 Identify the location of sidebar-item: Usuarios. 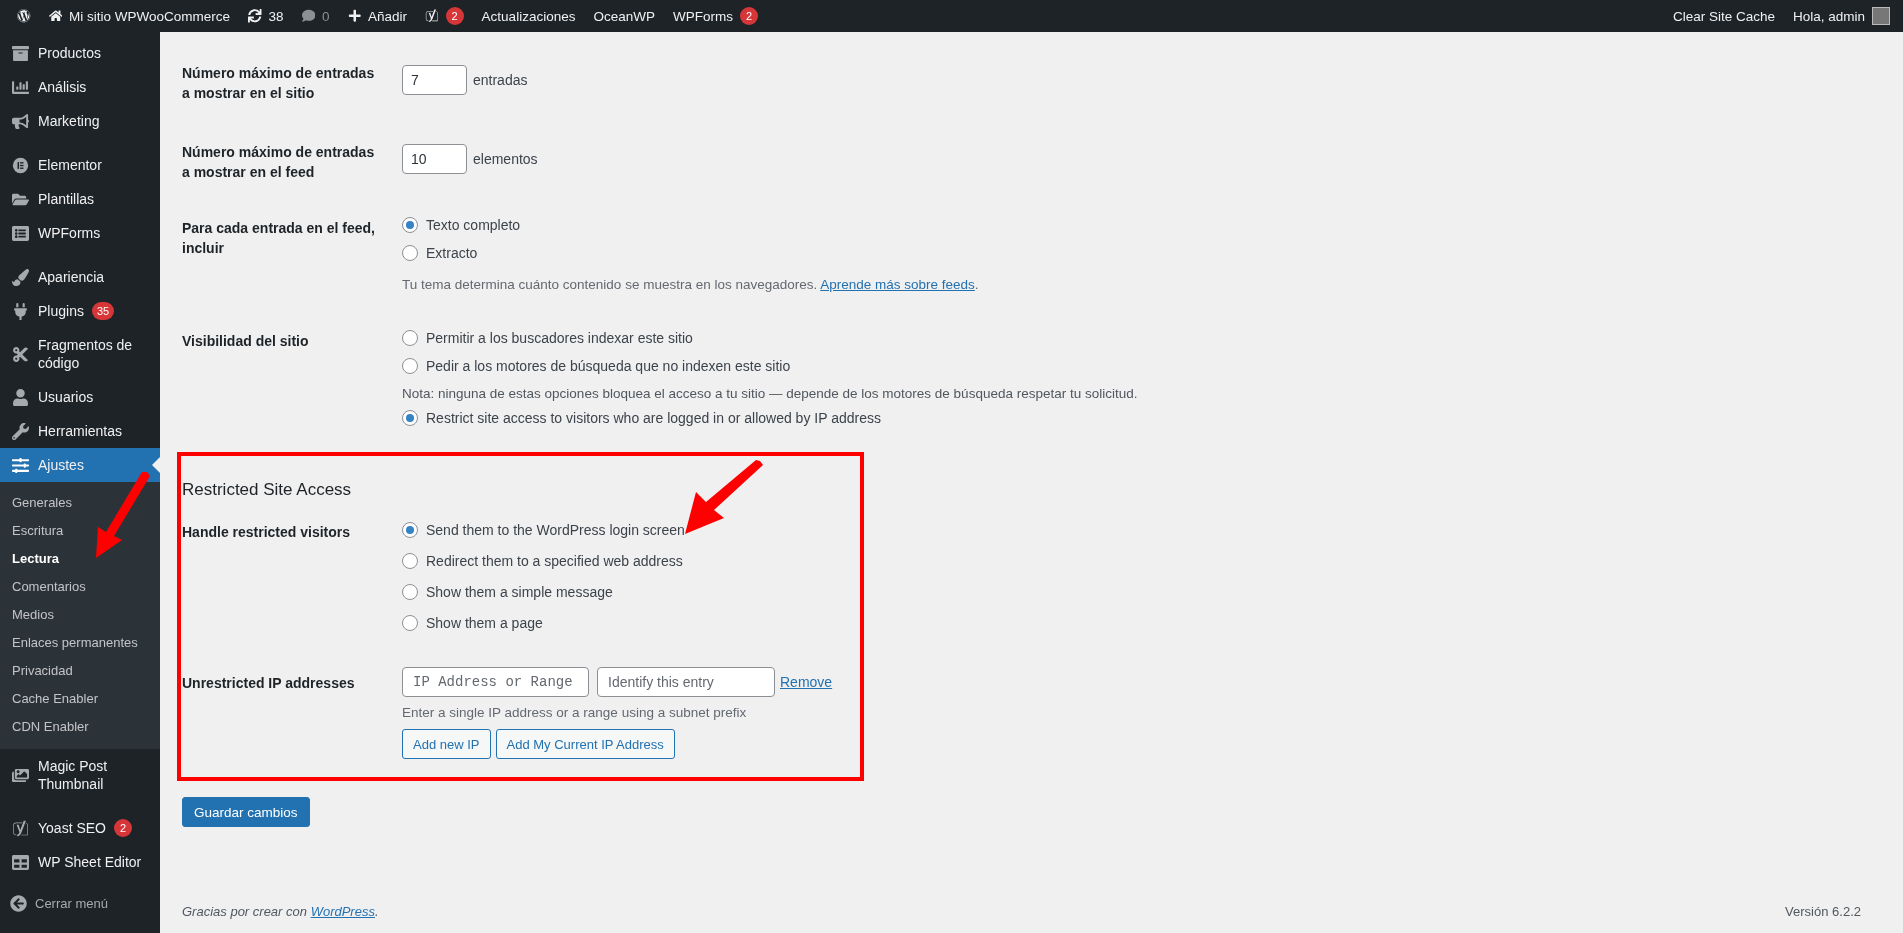
(80, 397).